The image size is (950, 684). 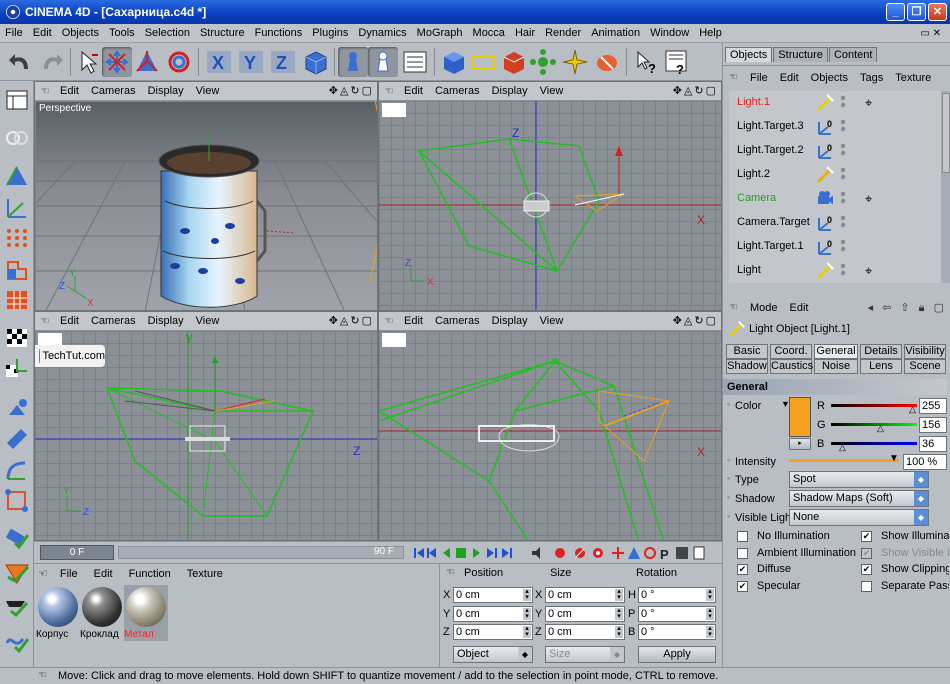 What do you see at coordinates (853, 54) in the screenshot?
I see `tab-content: Content` at bounding box center [853, 54].